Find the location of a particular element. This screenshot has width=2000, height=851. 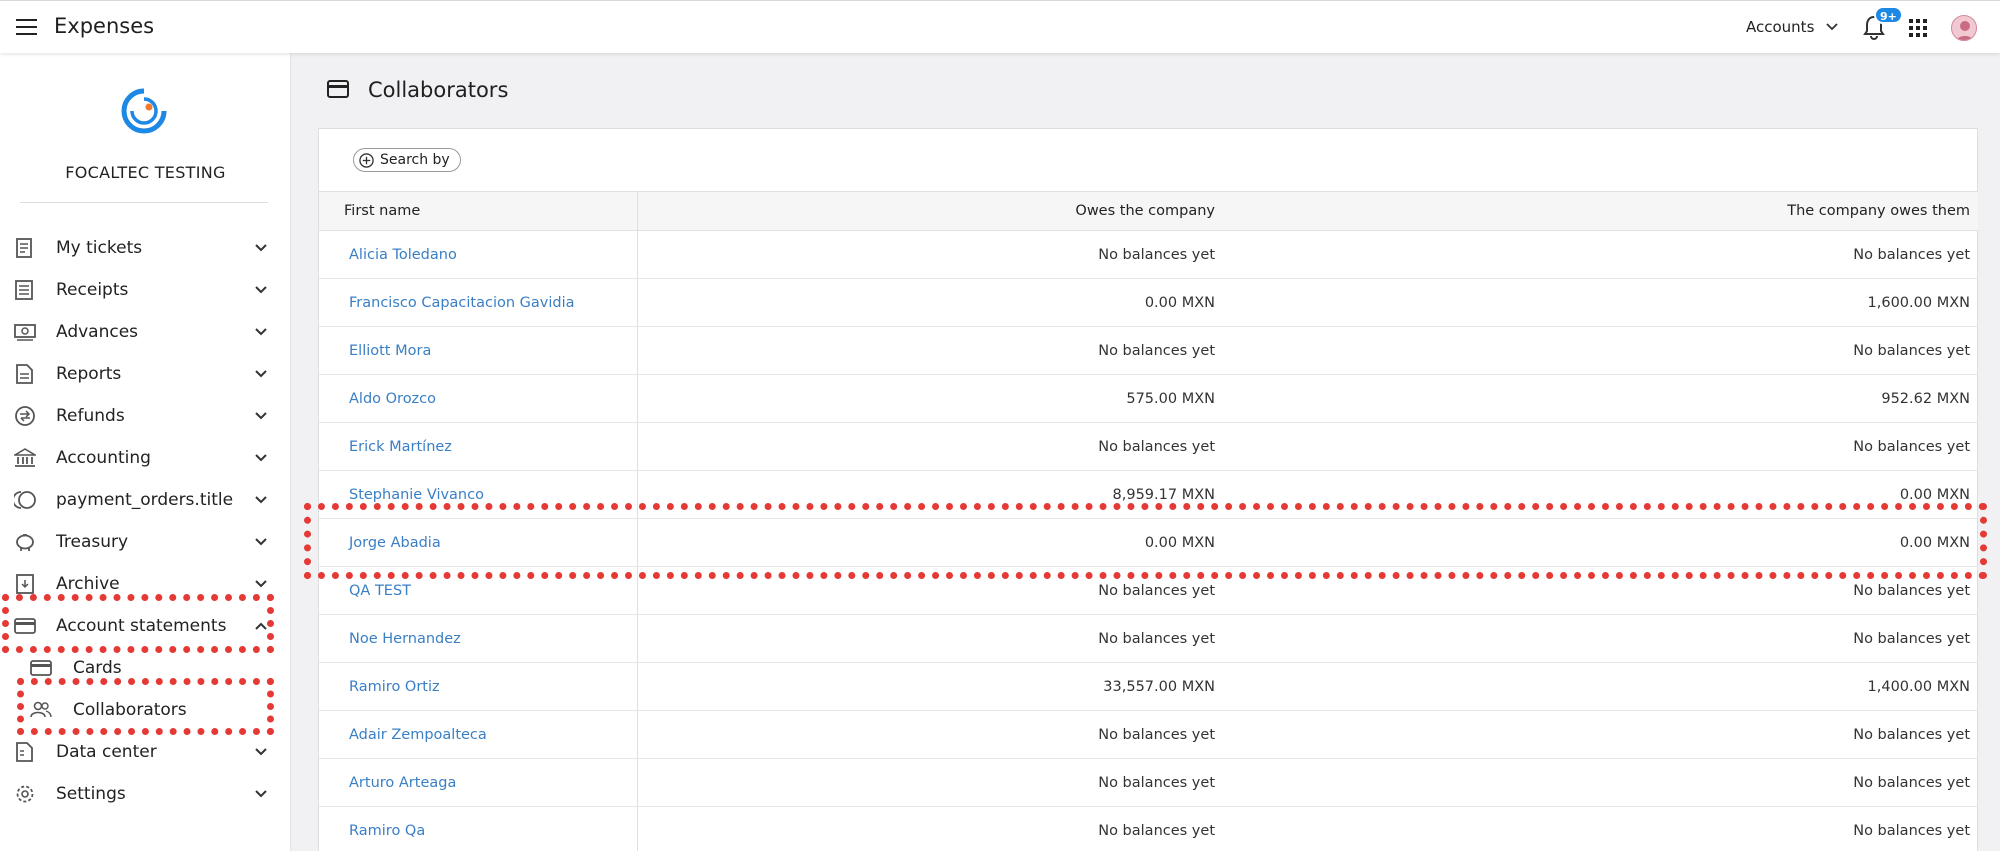

sidebar-divider is located at coordinates (144, 202).